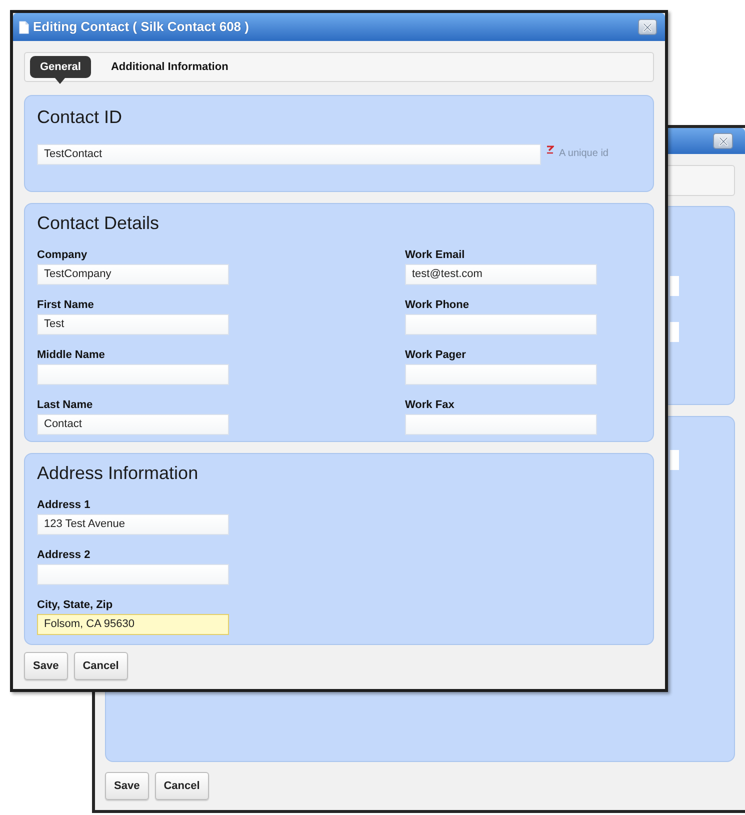 The width and height of the screenshot is (745, 815). I want to click on tab-pointer-icon, so click(60, 81).